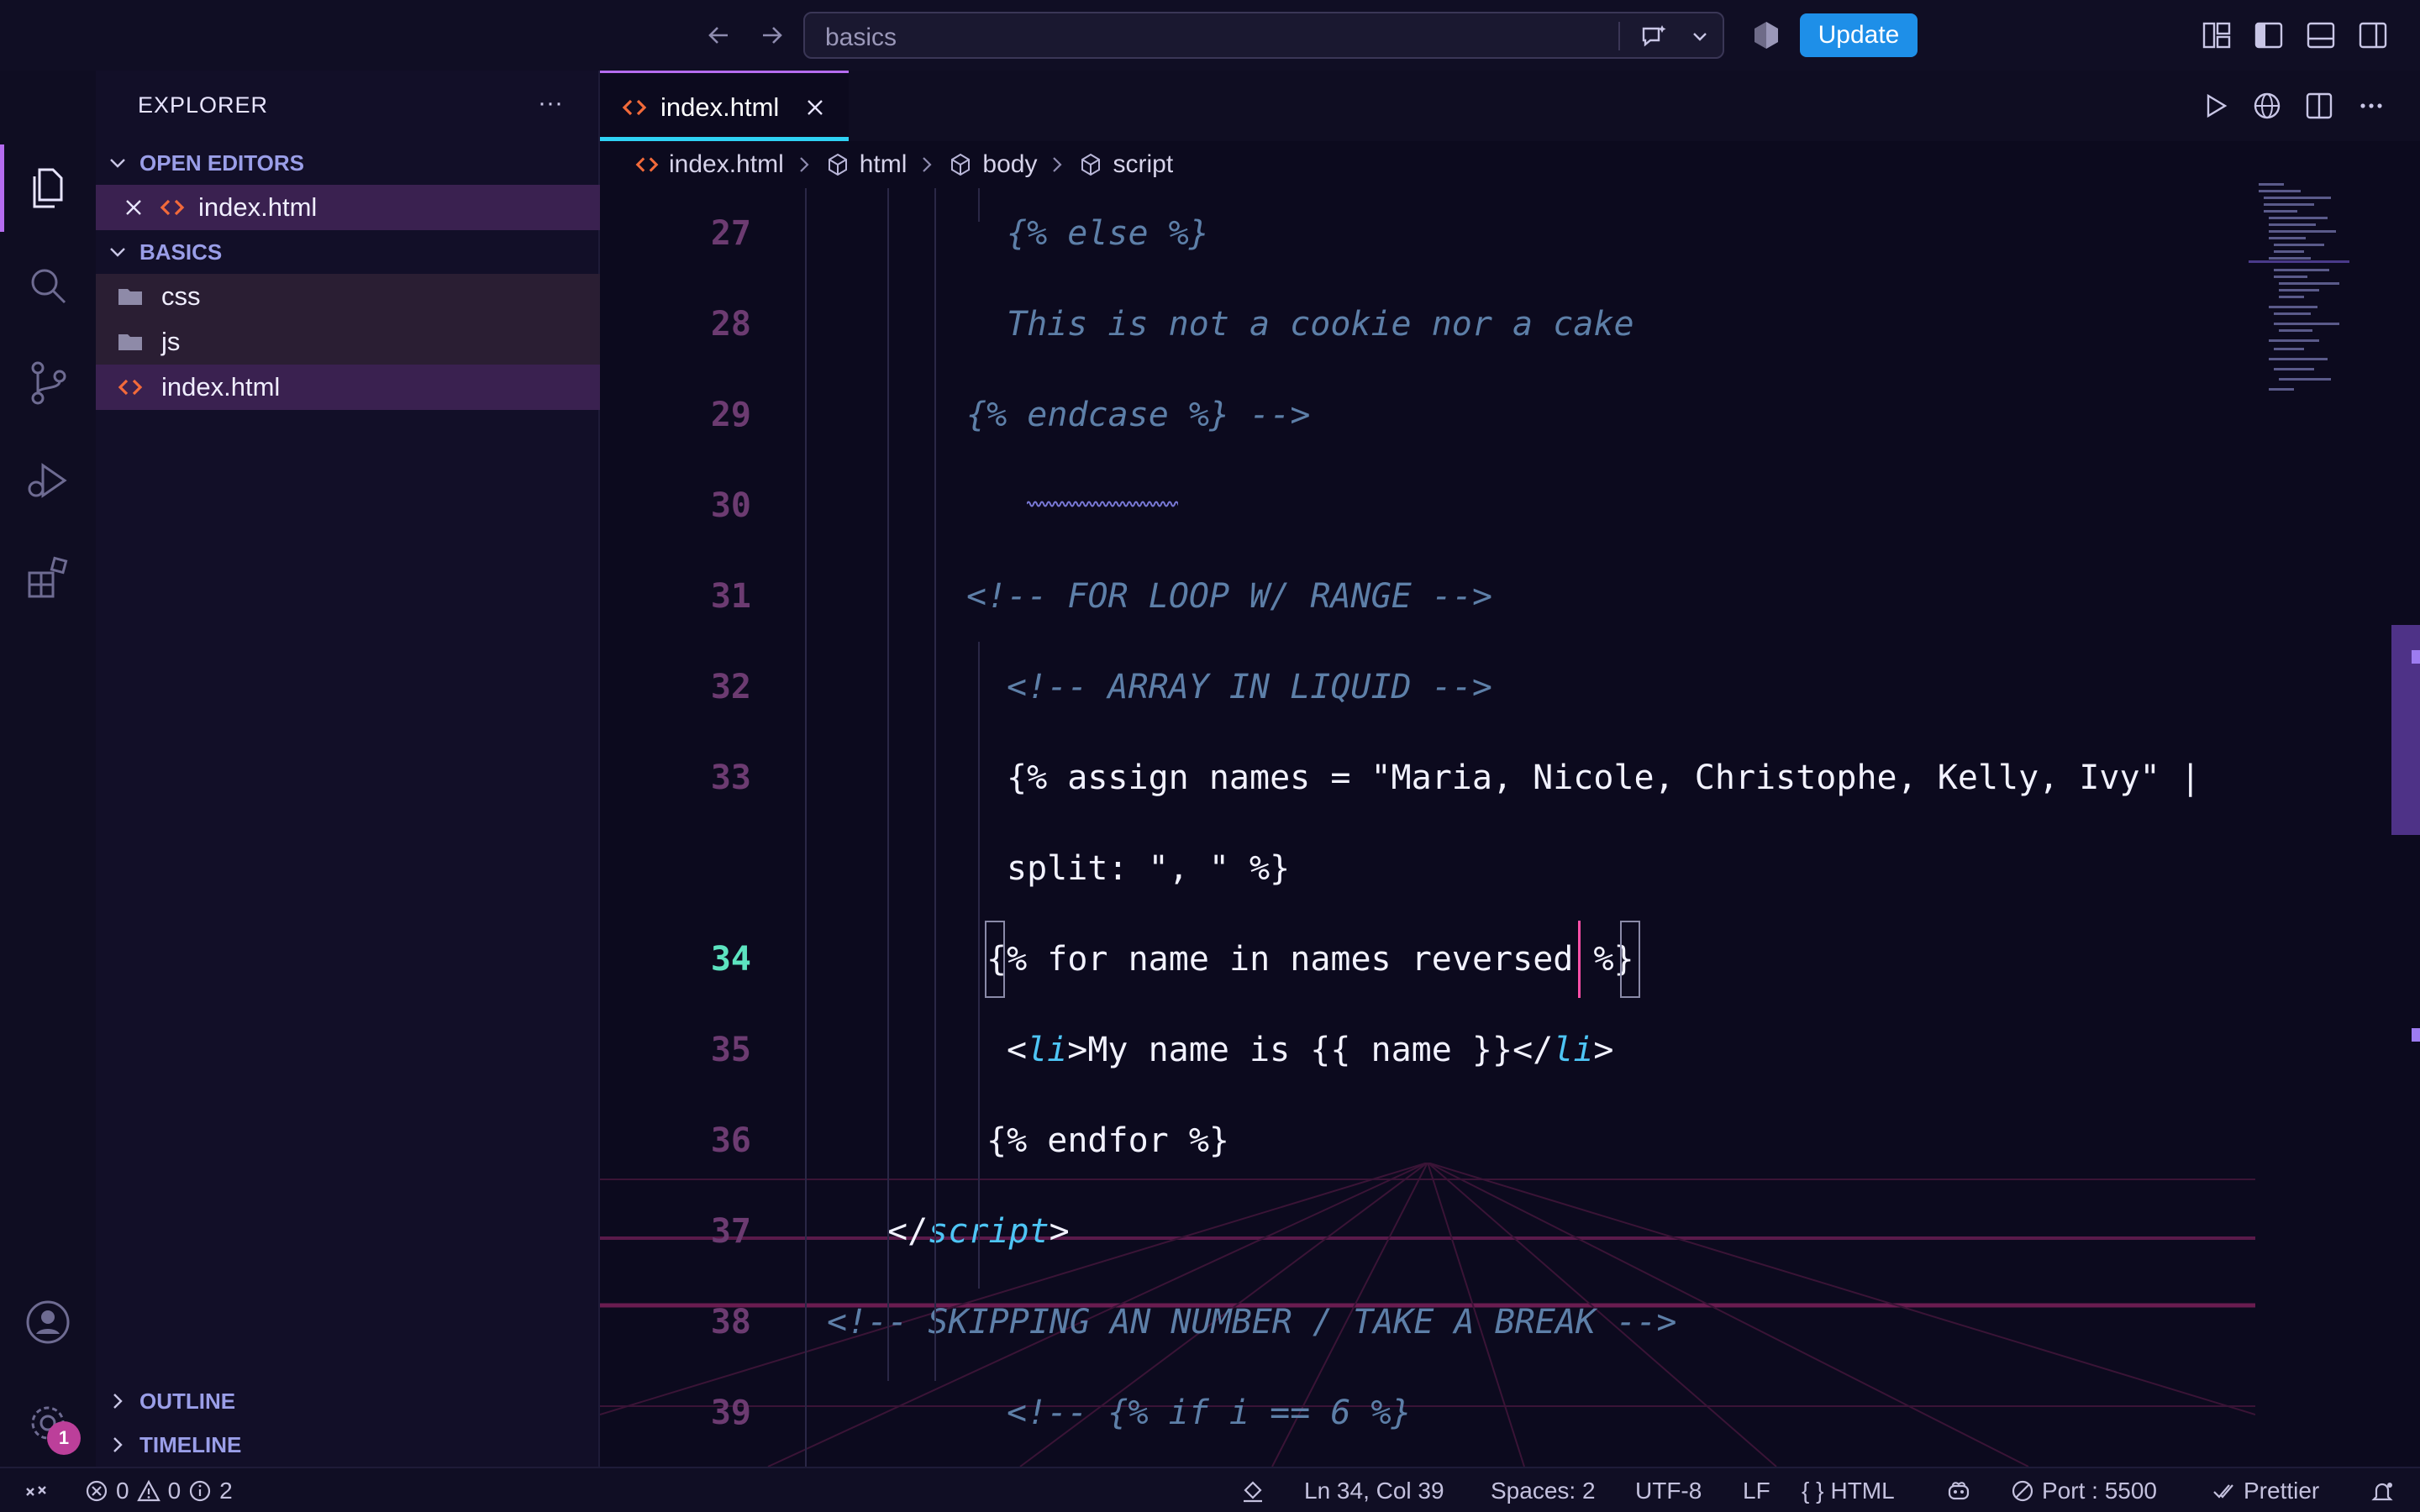  I want to click on port-label: Port : 5500, so click(2099, 1491).